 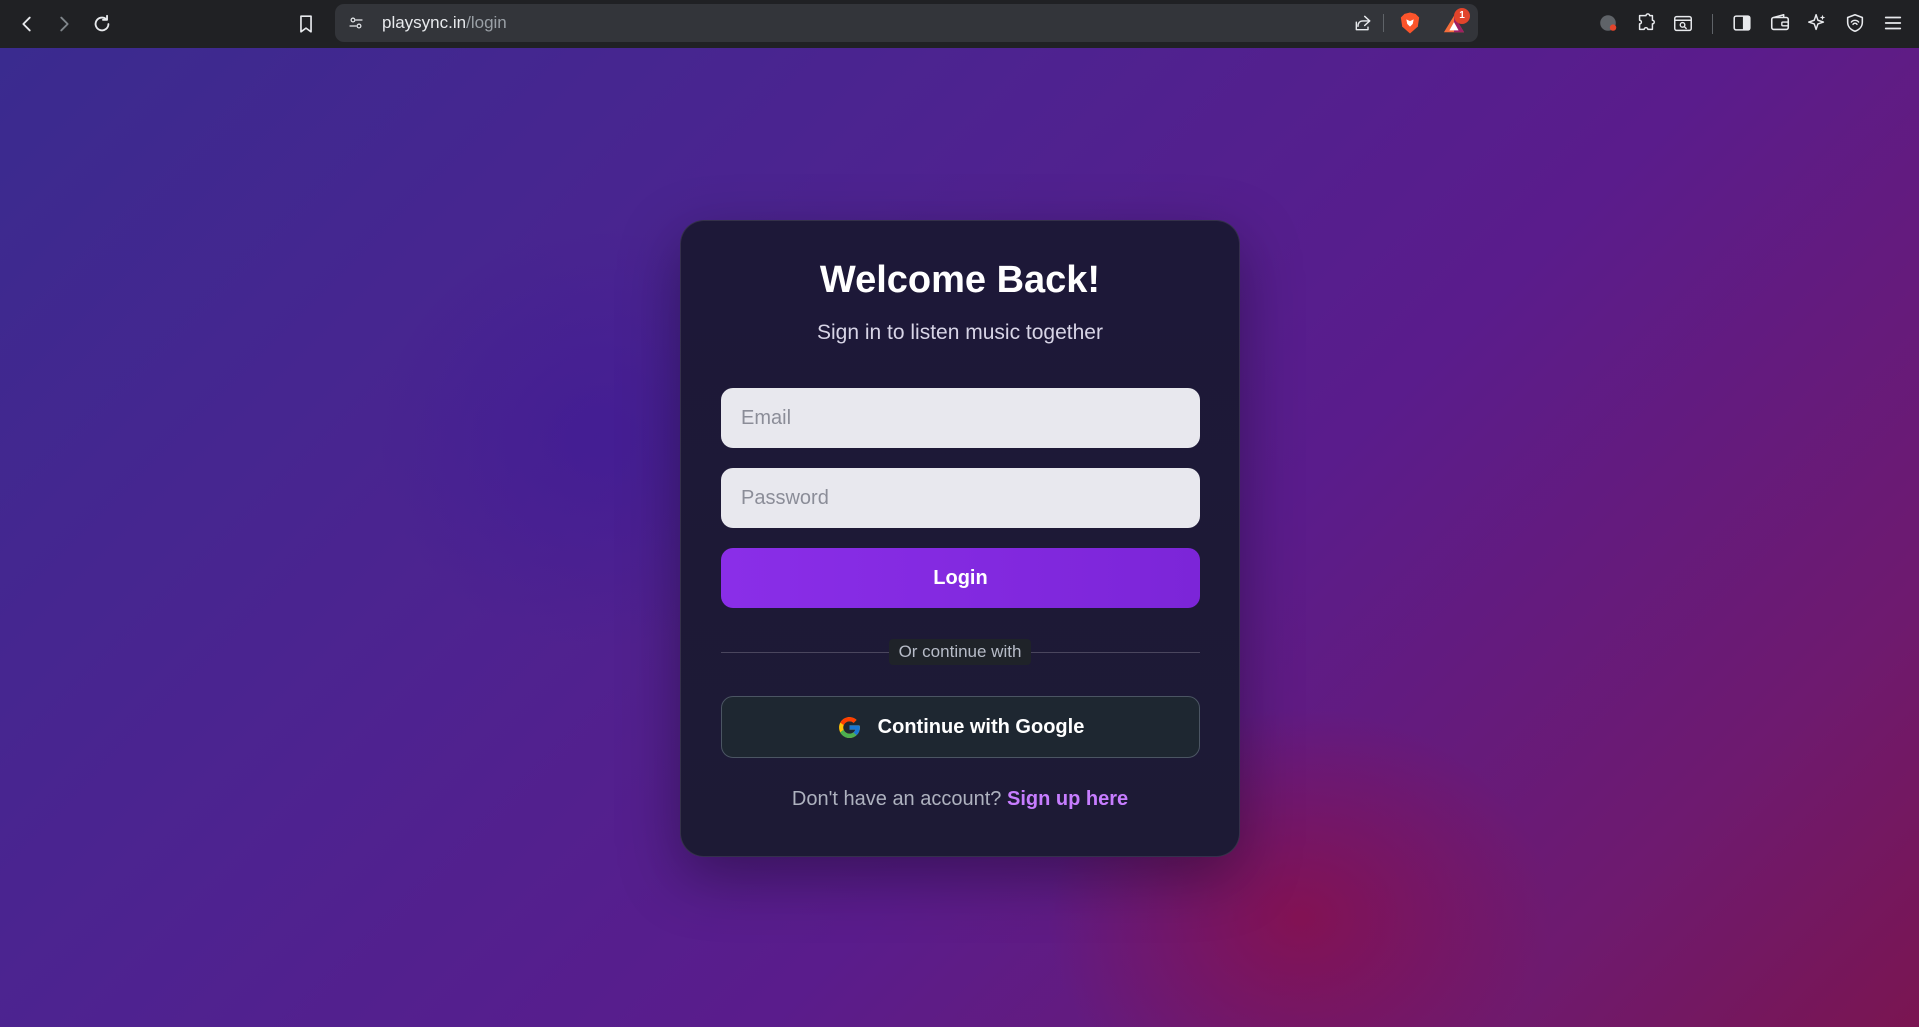 What do you see at coordinates (1817, 23) in the screenshot?
I see `leo-ai-icon` at bounding box center [1817, 23].